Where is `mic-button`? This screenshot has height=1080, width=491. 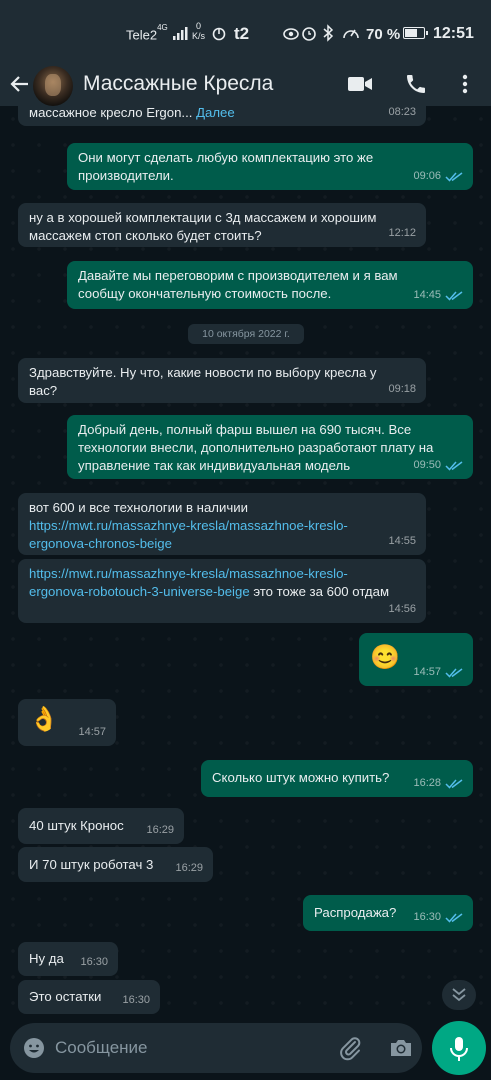 mic-button is located at coordinates (459, 1048).